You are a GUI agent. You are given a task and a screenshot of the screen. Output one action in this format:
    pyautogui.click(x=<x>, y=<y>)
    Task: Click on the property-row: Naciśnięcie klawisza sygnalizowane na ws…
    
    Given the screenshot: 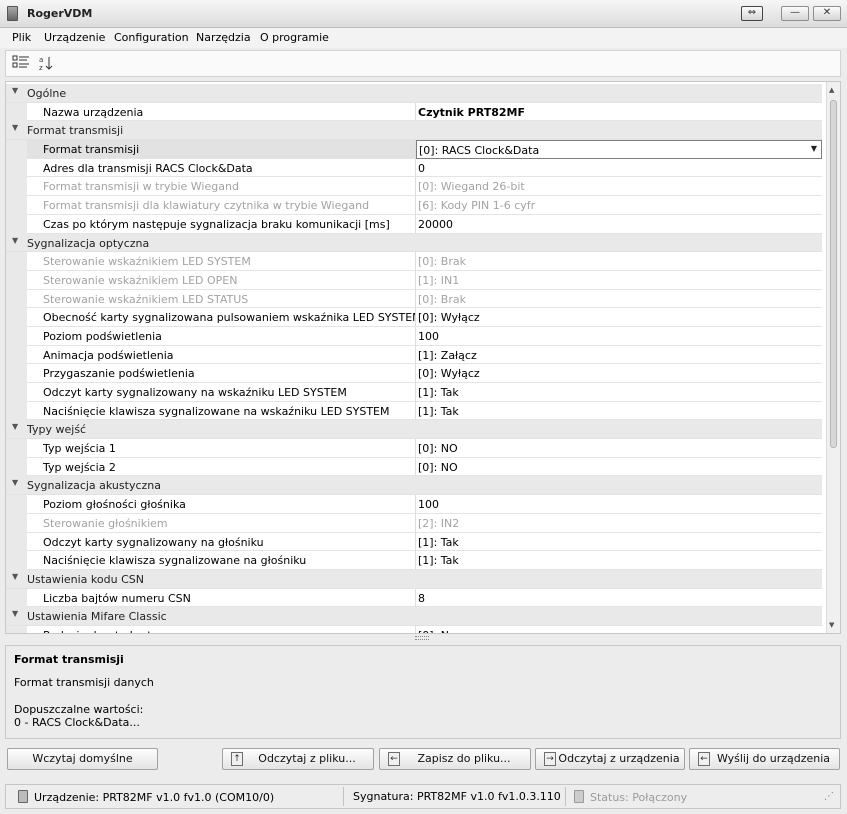 What is the action you would take?
    pyautogui.click(x=414, y=411)
    